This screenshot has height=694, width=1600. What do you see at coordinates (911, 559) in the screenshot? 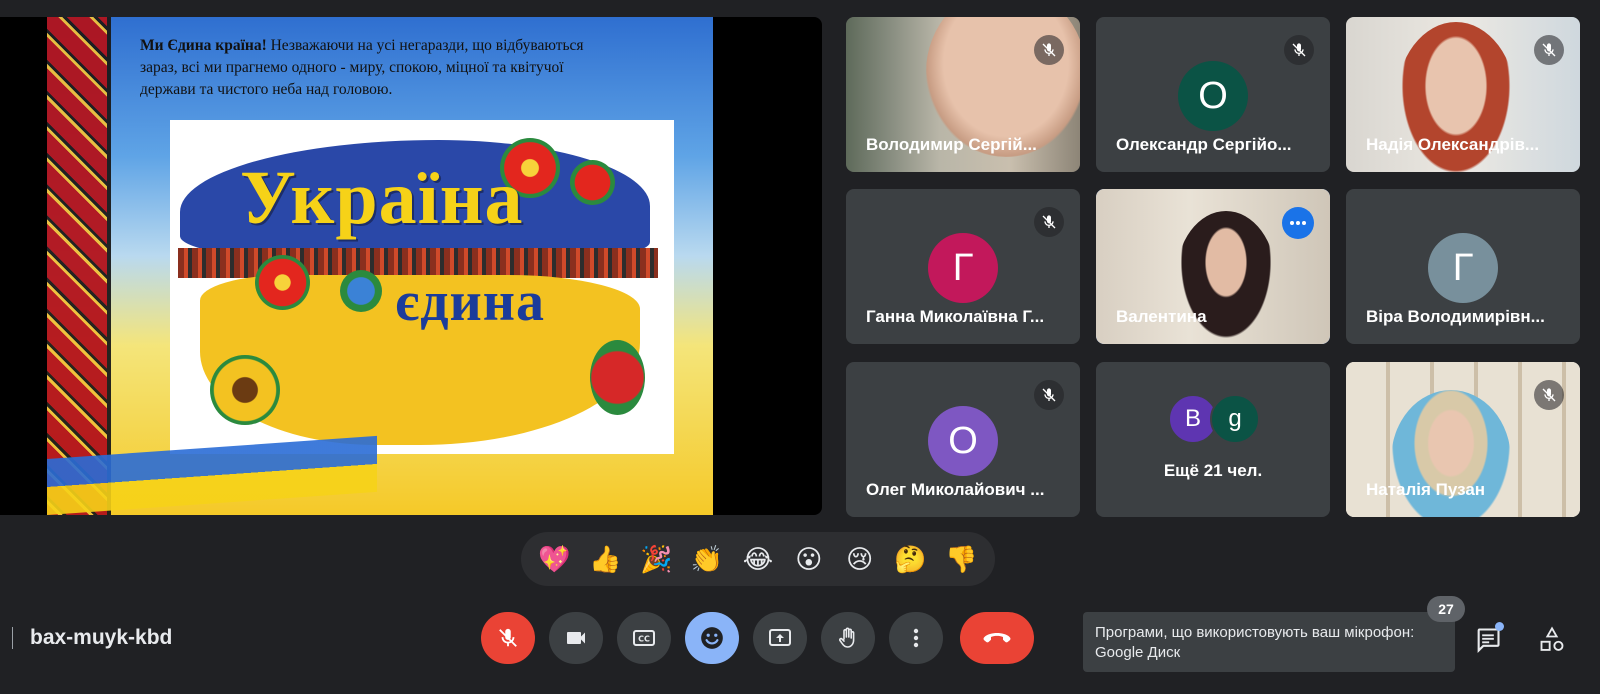
I see `reaction-thinking: 🤔` at bounding box center [911, 559].